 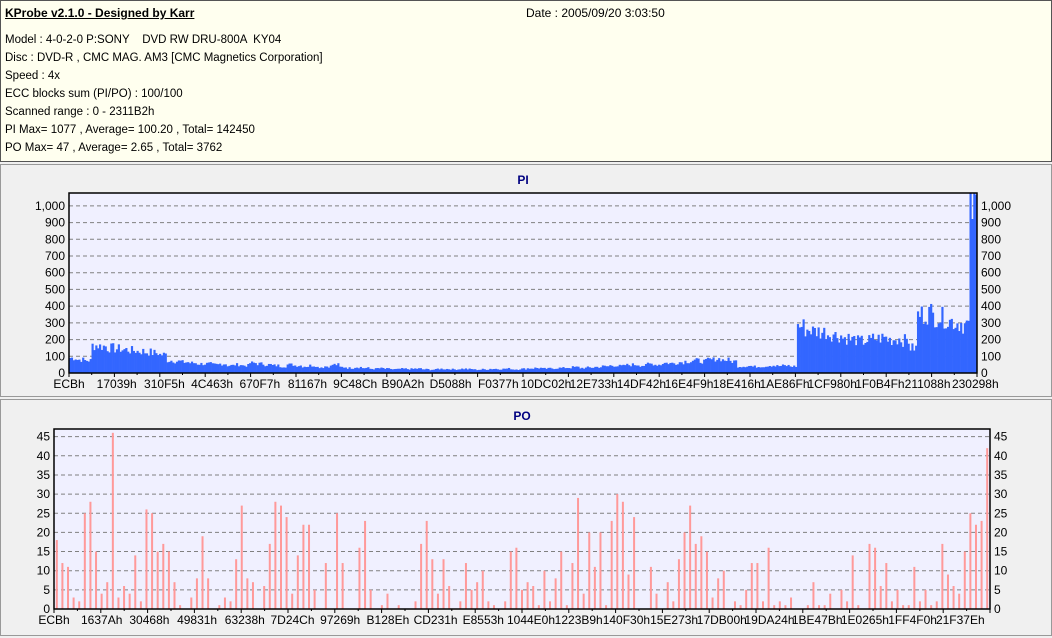 What do you see at coordinates (817, 620) in the screenshot?
I see `po-x-tick-label: 1BE47Bh` at bounding box center [817, 620].